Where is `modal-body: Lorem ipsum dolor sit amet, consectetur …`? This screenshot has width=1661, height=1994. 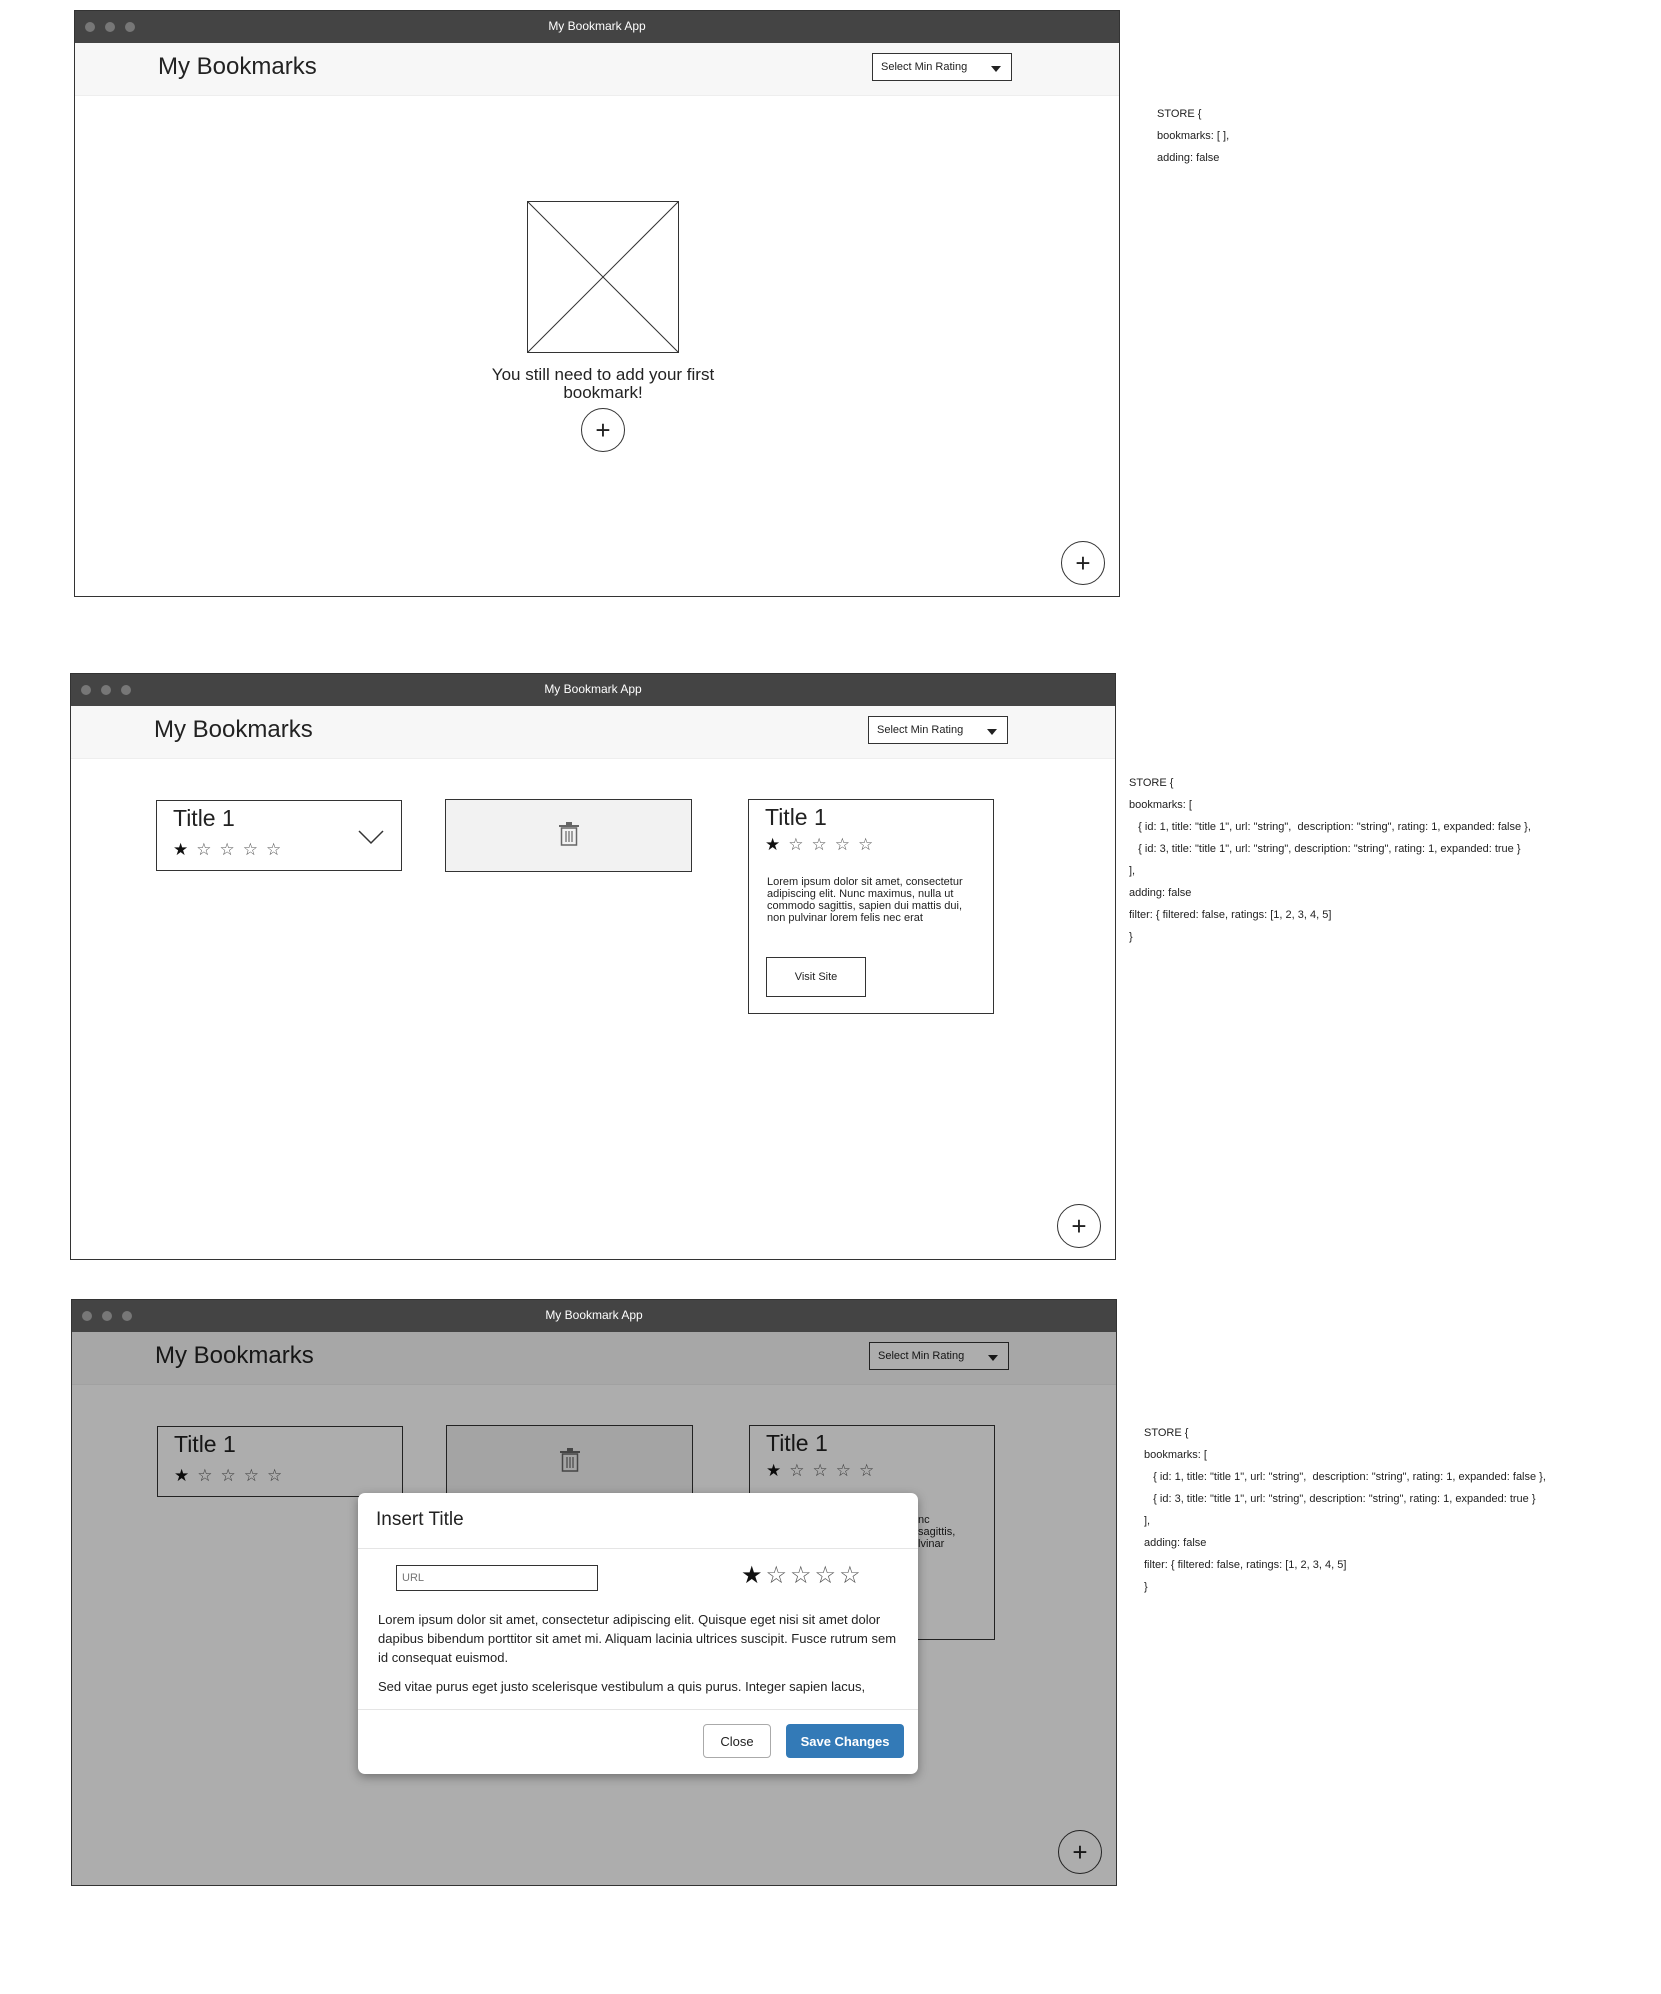
modal-body: Lorem ipsum dolor sit amet, consectetur … is located at coordinates (639, 1658).